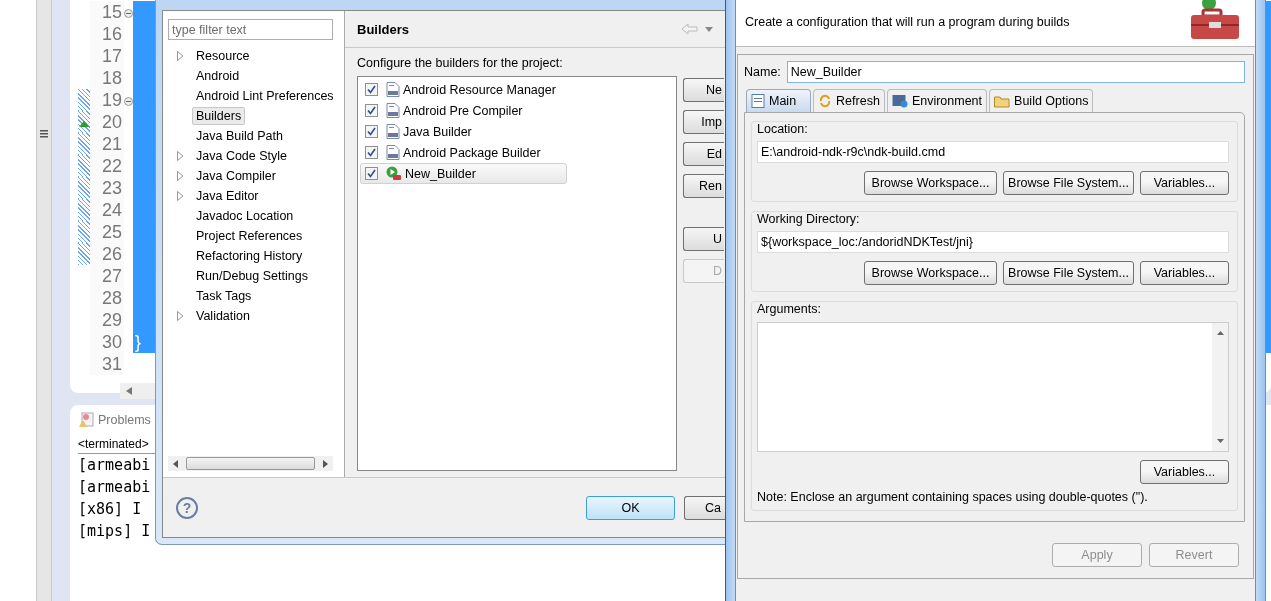  Describe the element at coordinates (114, 531) in the screenshot. I see `console-line: [mips] I` at that location.